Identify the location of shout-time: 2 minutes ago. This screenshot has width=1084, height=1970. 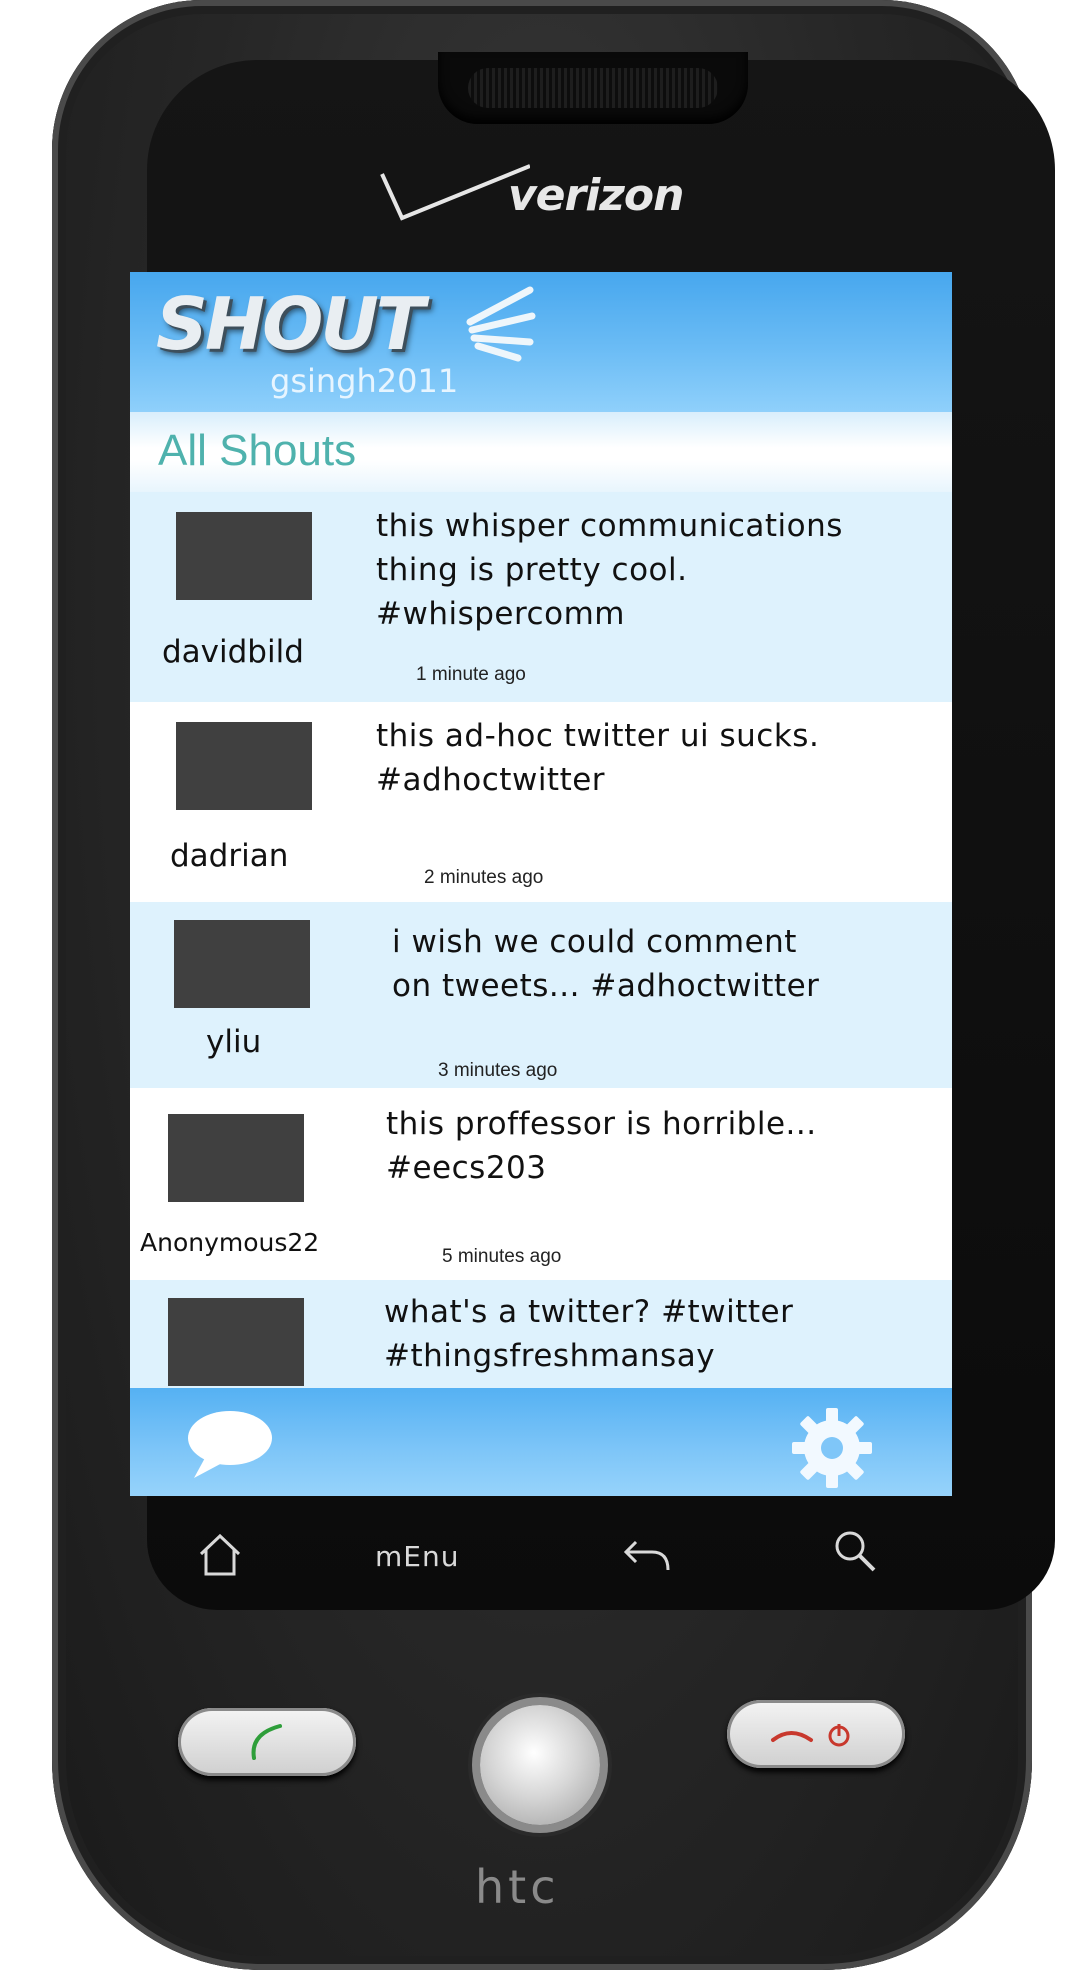
(484, 877).